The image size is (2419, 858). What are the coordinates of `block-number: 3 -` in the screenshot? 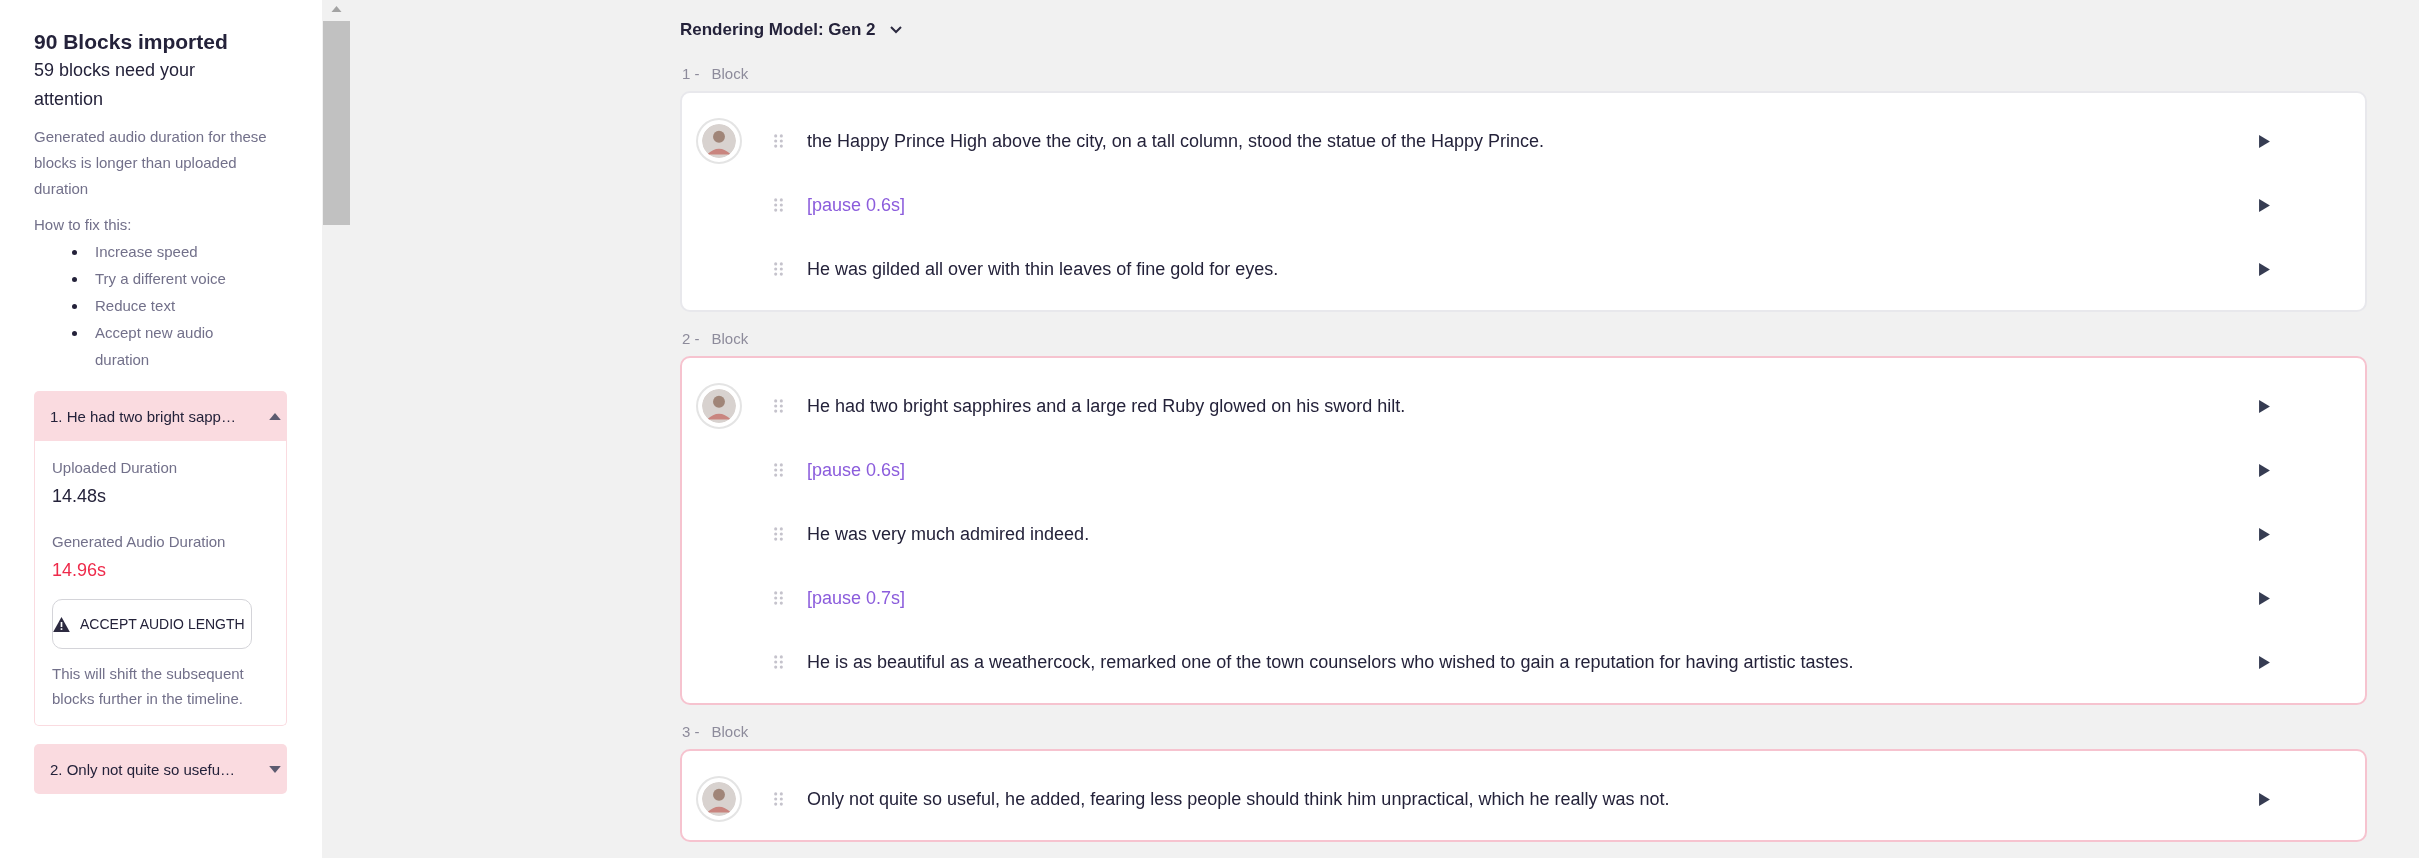 It's located at (691, 731).